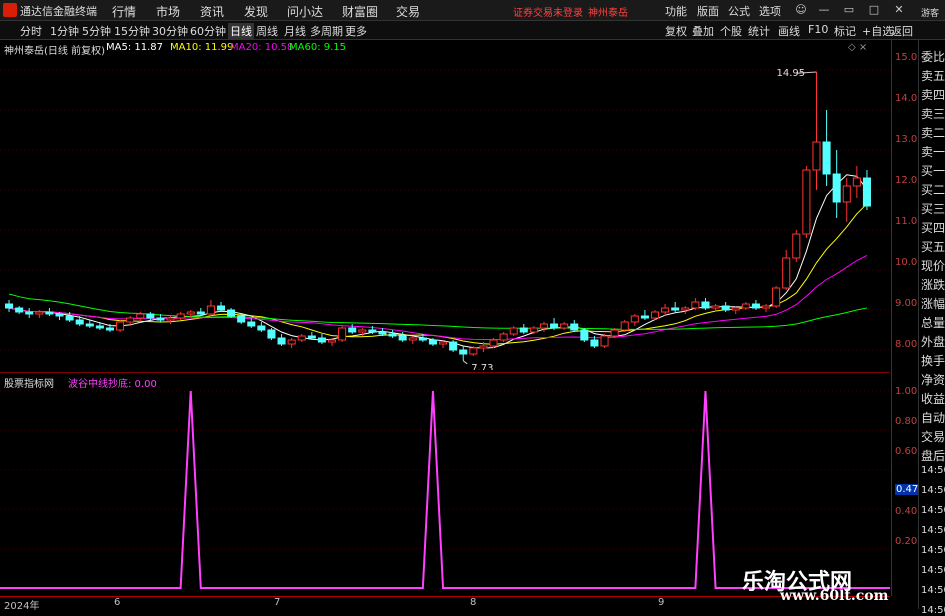 This screenshot has height=616, width=945. Describe the element at coordinates (845, 31) in the screenshot. I see `tool-mark: 标记` at that location.